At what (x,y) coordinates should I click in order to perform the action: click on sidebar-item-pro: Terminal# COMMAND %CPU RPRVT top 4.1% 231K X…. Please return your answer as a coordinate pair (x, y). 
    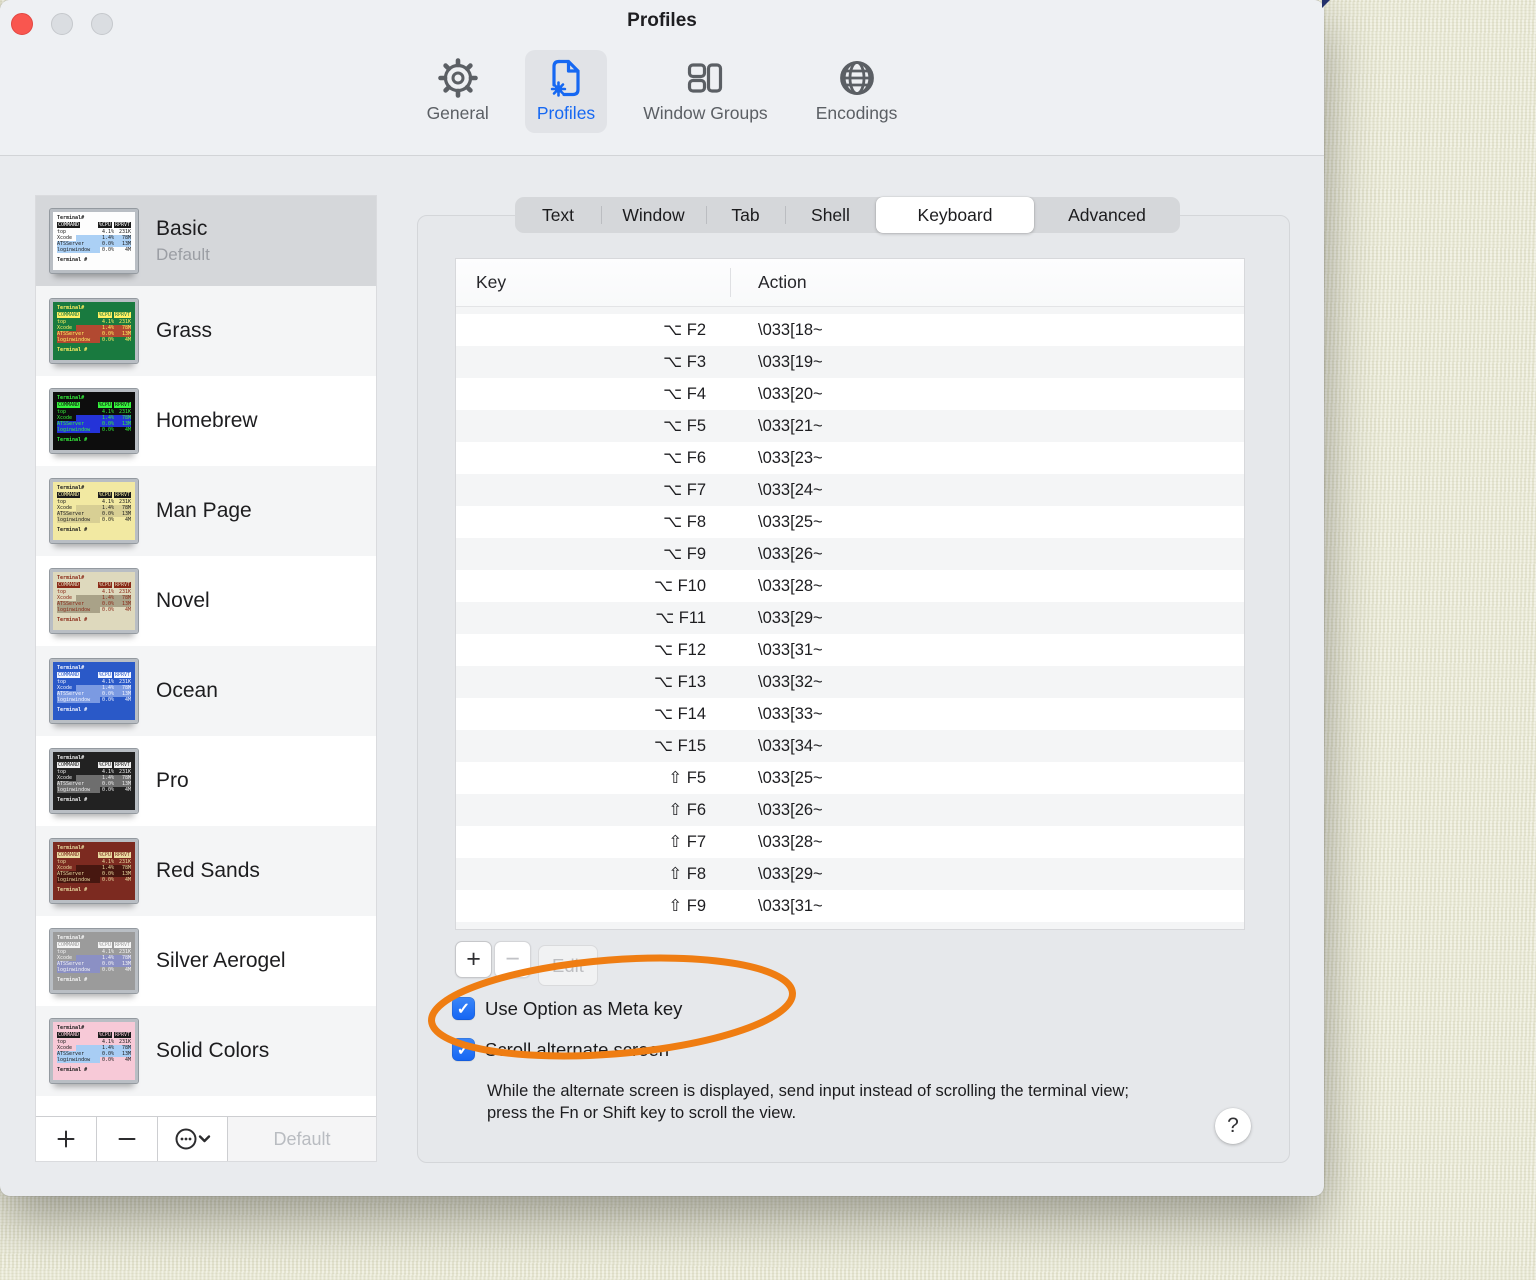
    Looking at the image, I should click on (206, 781).